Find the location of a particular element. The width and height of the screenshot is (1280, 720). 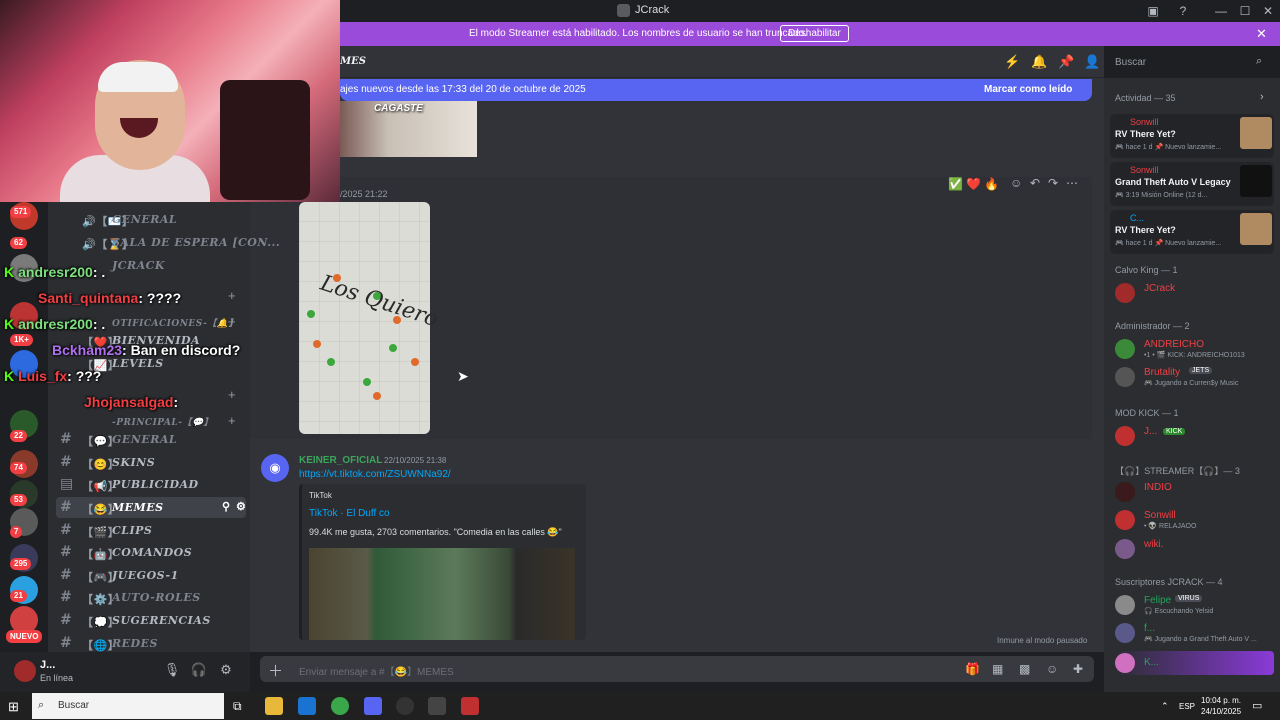

mention-badge: 53 is located at coordinates (18, 500).